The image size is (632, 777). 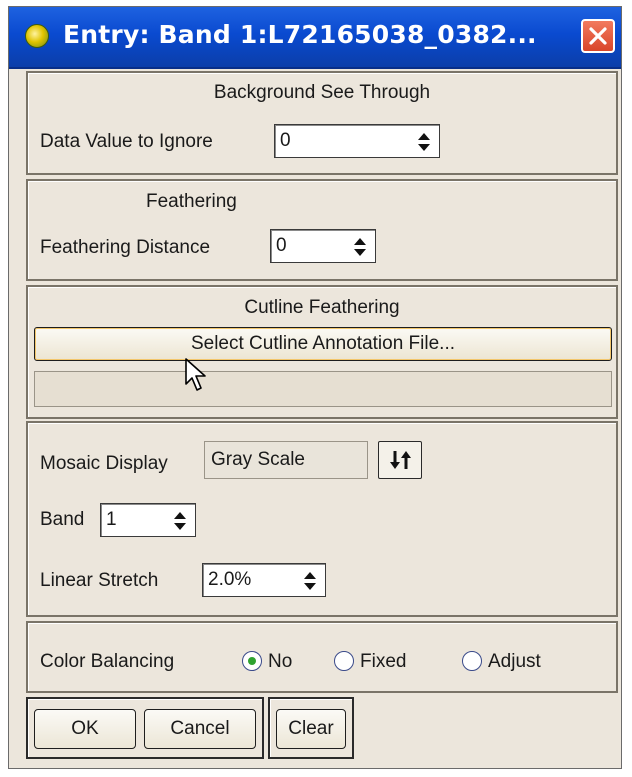 What do you see at coordinates (264, 580) in the screenshot?
I see `linear-stretch-spinbox: 2.0%` at bounding box center [264, 580].